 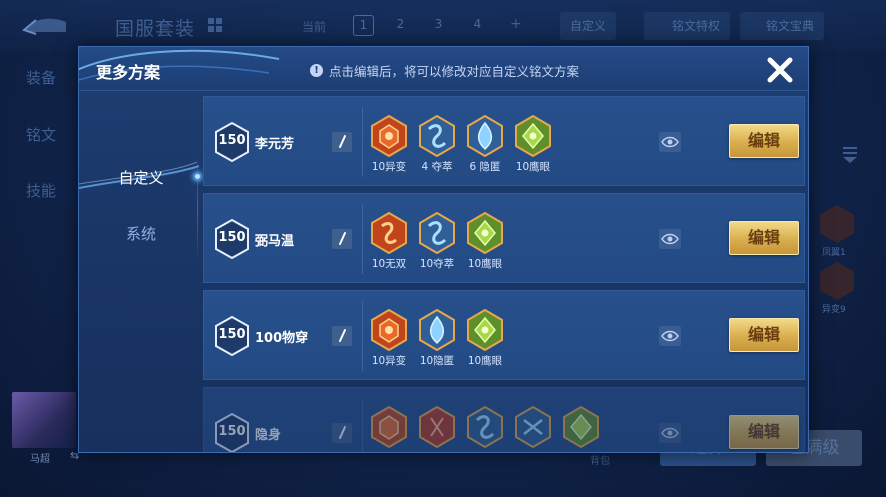 I want to click on rune-label: 10隐匿, so click(x=437, y=361).